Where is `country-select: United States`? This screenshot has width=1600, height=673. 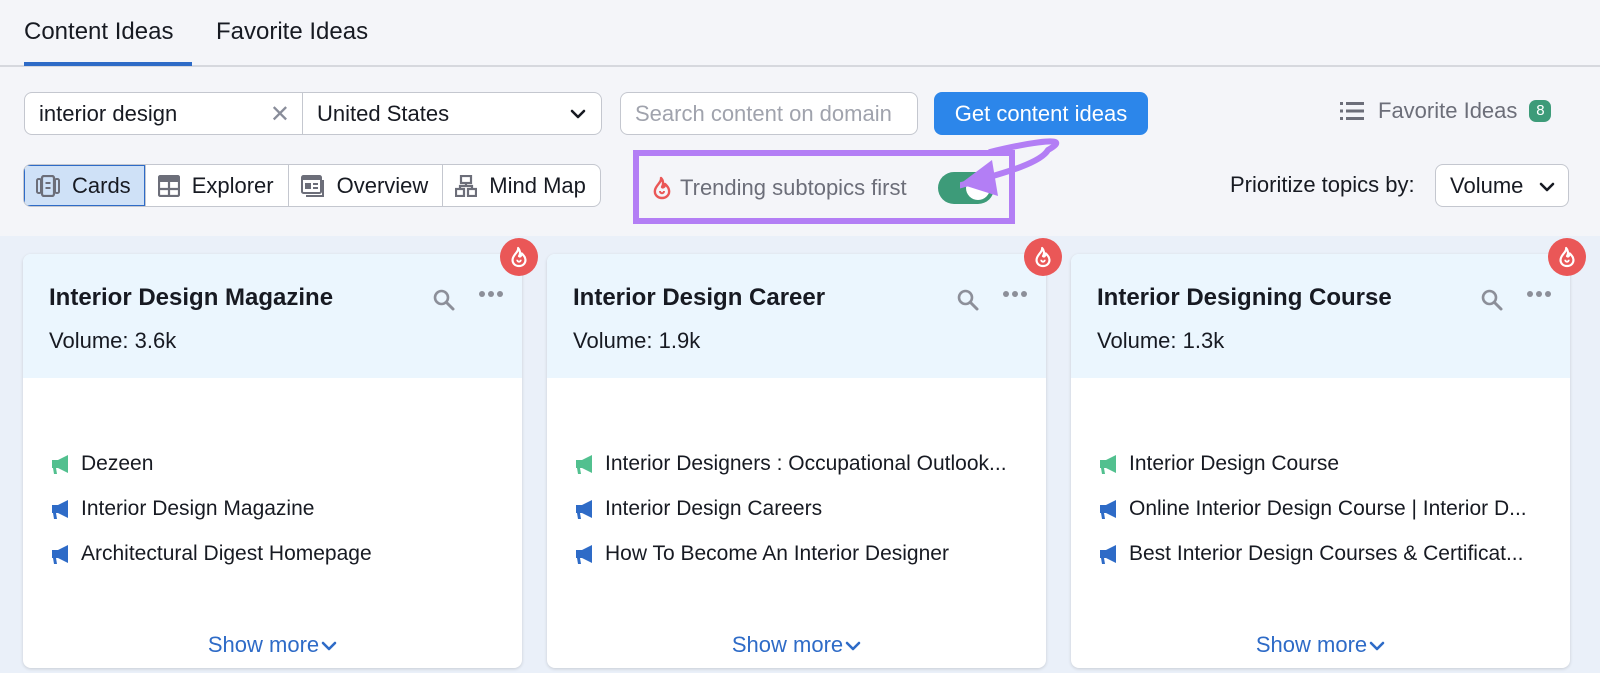
country-select: United States is located at coordinates (452, 113).